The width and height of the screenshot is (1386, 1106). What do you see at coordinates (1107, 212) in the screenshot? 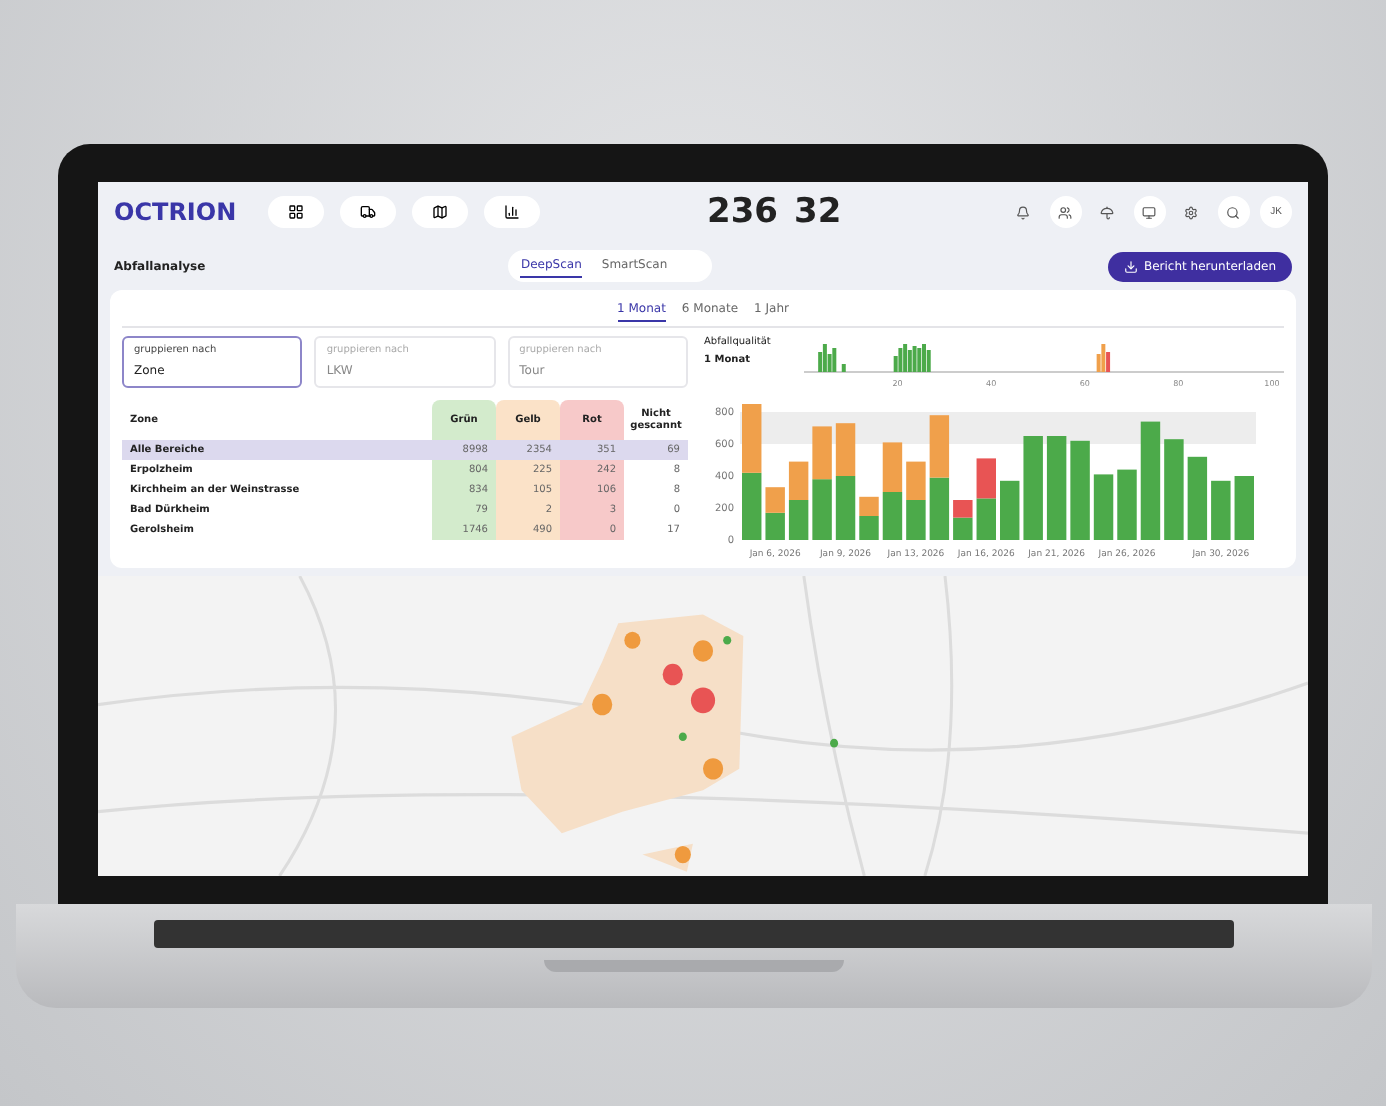
I see `umbrella-icon` at bounding box center [1107, 212].